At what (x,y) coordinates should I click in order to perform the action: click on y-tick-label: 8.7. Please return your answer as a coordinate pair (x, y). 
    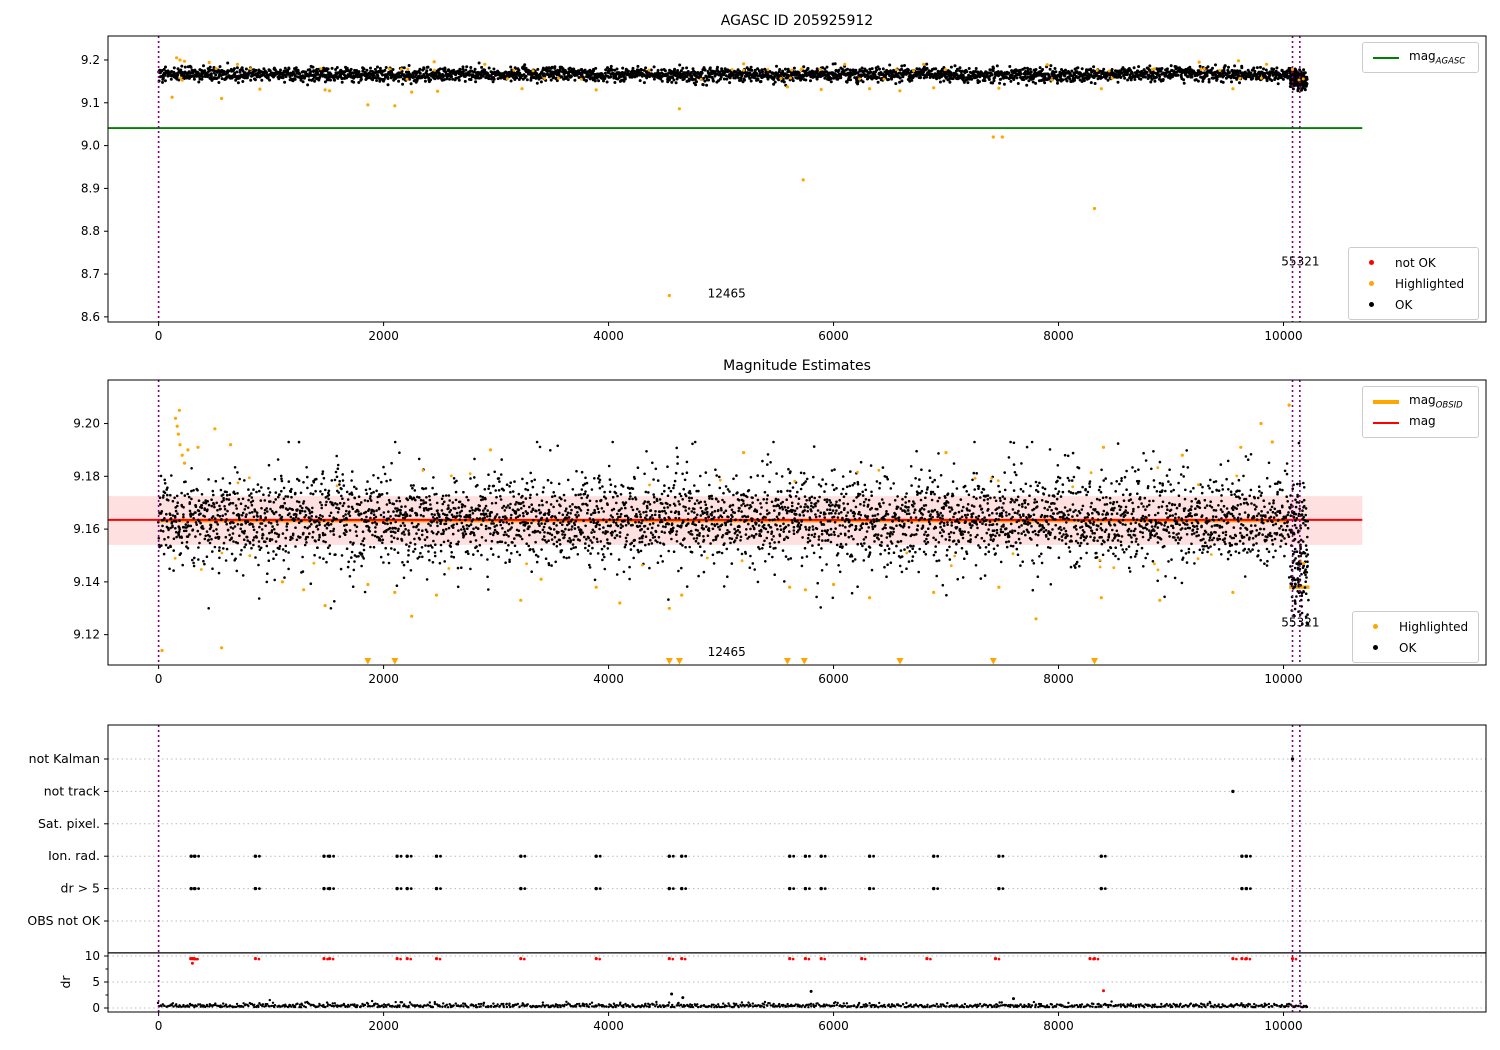
    Looking at the image, I should click on (90, 274).